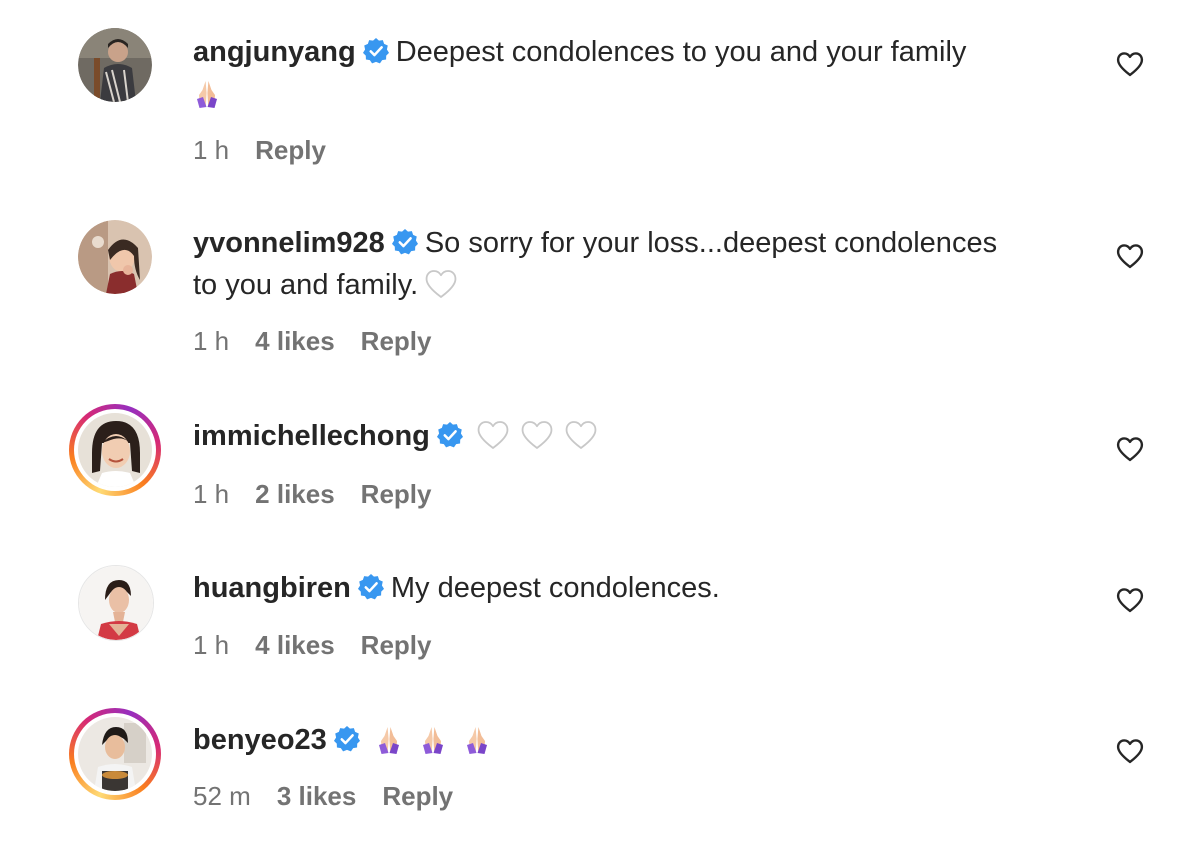 The height and width of the screenshot is (850, 1200). I want to click on comment-username: angjunyang, so click(274, 52).